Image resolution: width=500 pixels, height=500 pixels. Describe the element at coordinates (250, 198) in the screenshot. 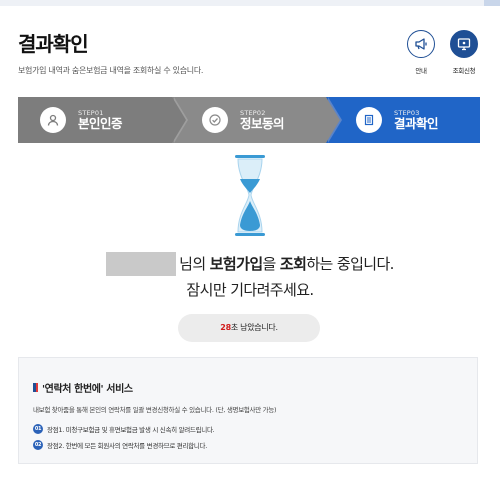

I see `hourglass-icon` at that location.